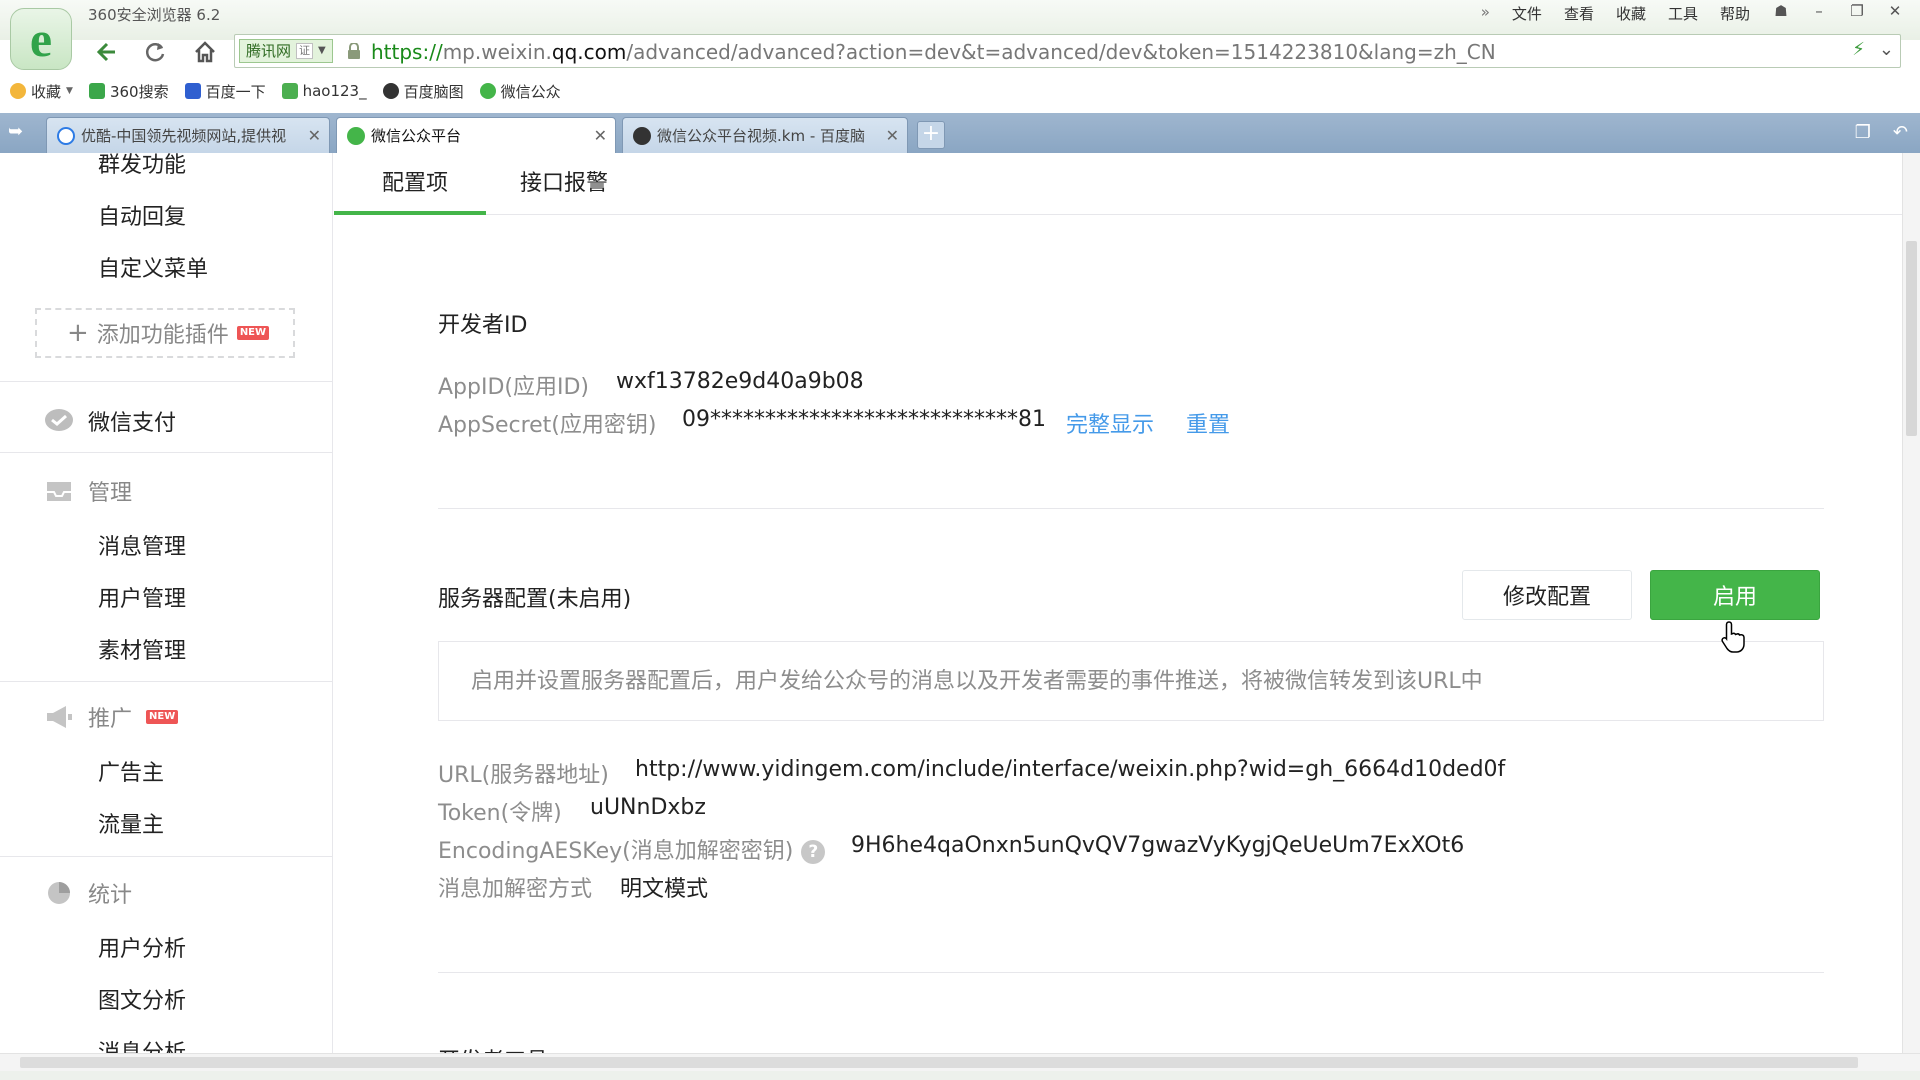 This screenshot has height=1080, width=1920. What do you see at coordinates (59, 491) in the screenshot?
I see `inbox-icon` at bounding box center [59, 491].